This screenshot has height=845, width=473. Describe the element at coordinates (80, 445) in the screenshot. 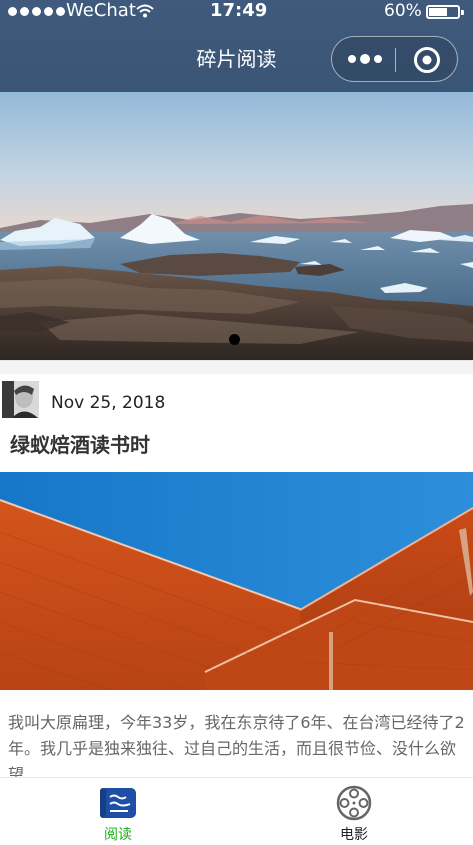

I see `post-title: 绿蚁焙酒读书时` at that location.